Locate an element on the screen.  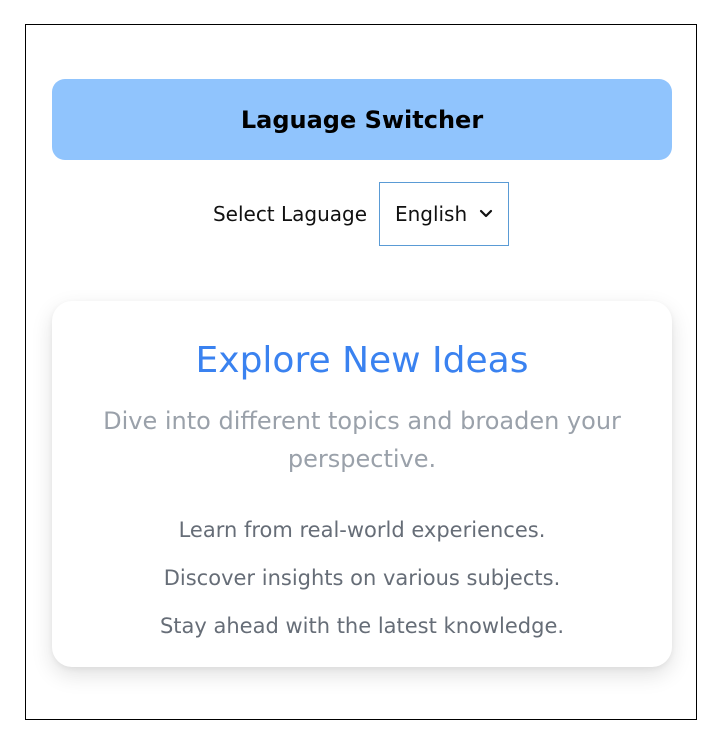
card-title: Explore New Ideas is located at coordinates (362, 360).